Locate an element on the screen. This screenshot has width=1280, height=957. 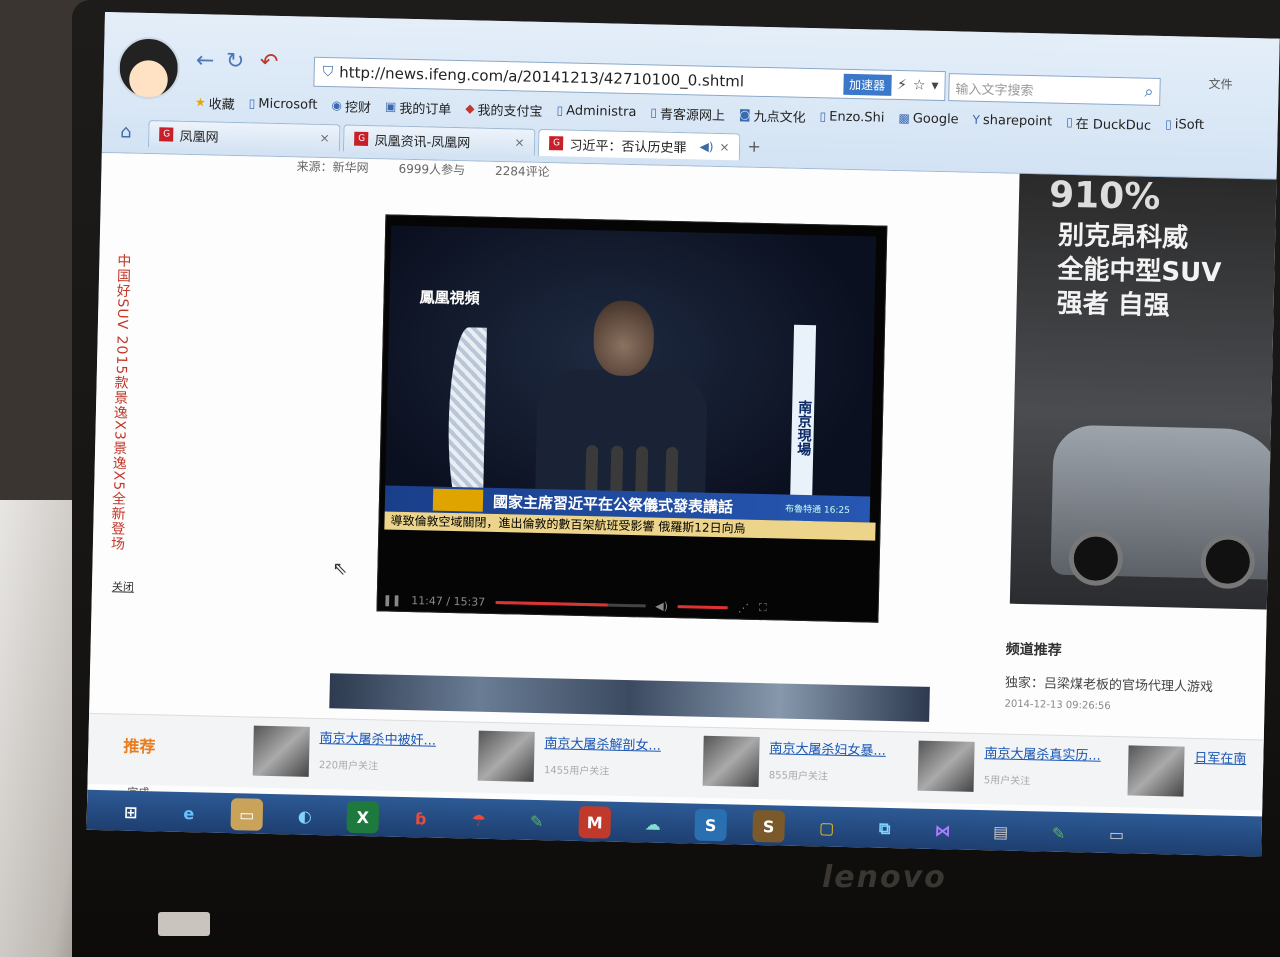
skype-icon: S is located at coordinates (711, 825).